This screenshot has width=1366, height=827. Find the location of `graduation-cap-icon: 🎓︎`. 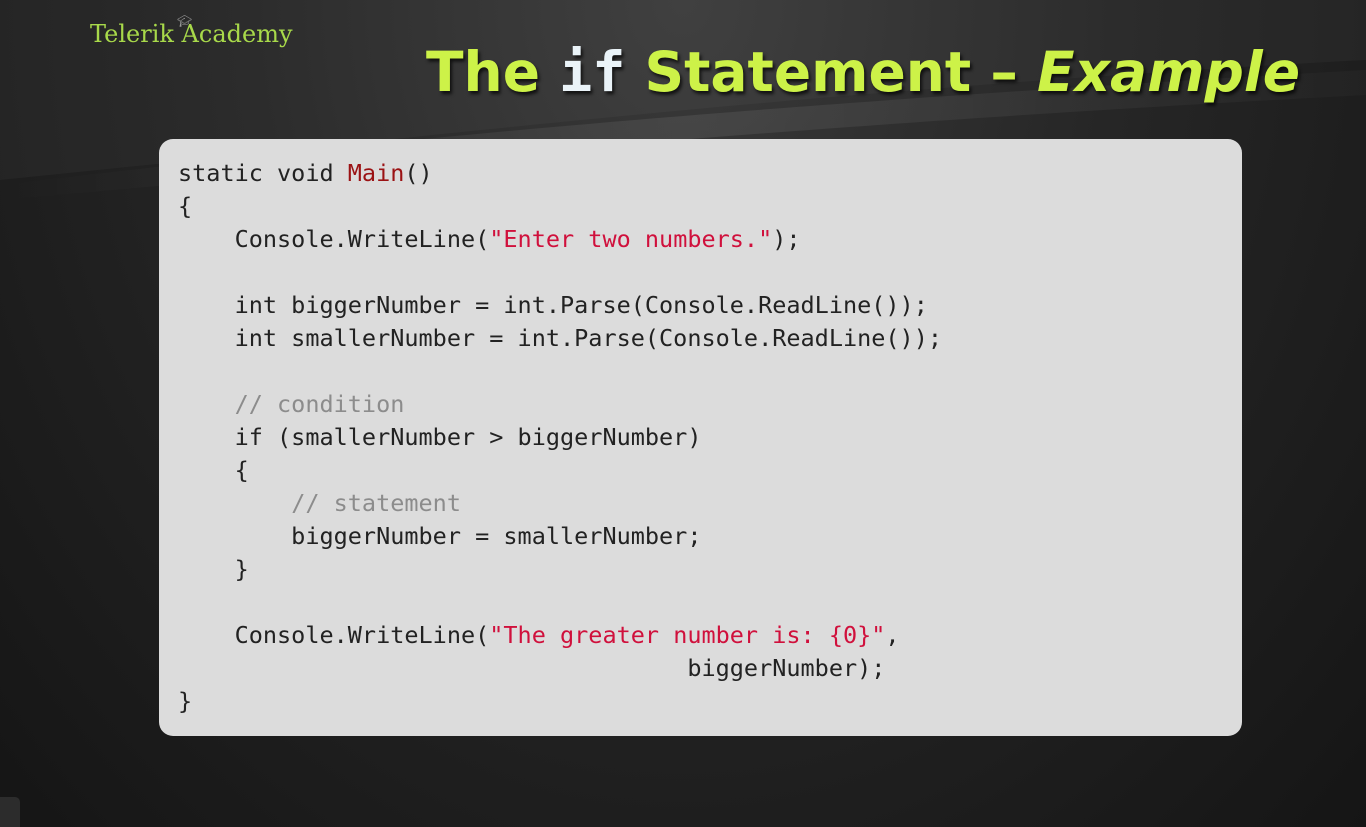

graduation-cap-icon: 🎓︎ is located at coordinates (185, 21).